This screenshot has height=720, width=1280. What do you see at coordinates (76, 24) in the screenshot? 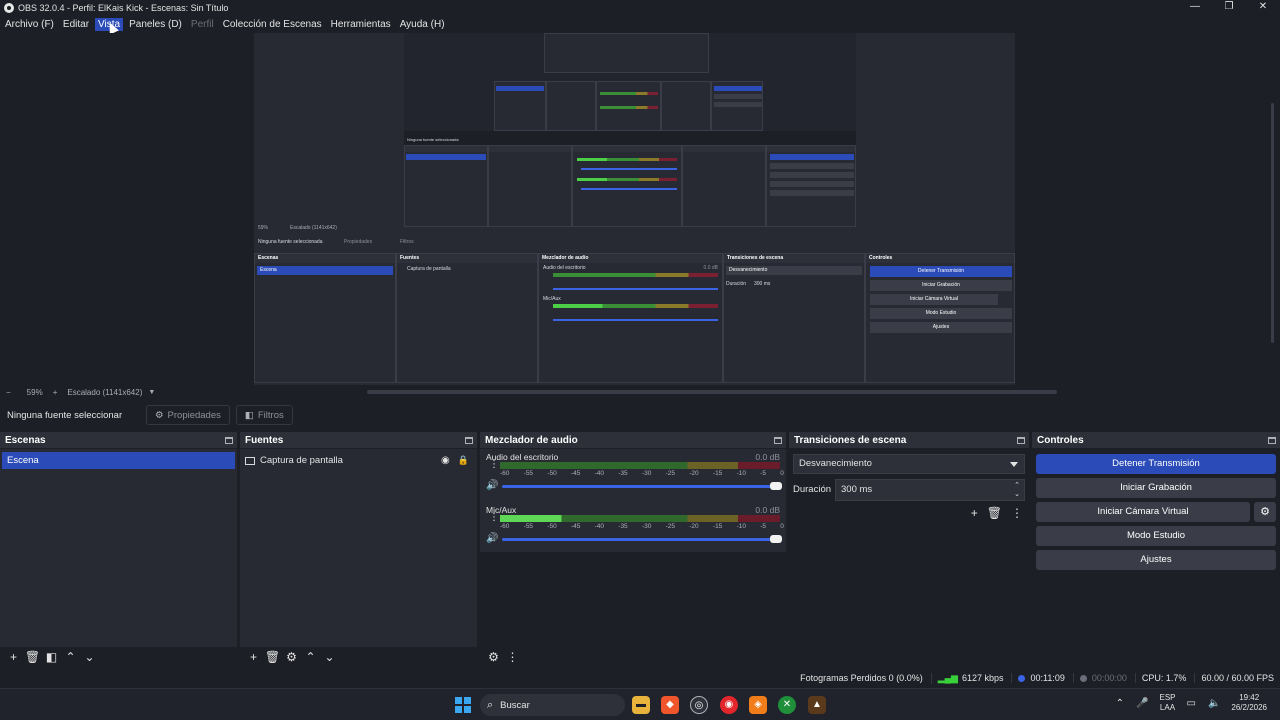
I see `menu-editar: Editar` at bounding box center [76, 24].